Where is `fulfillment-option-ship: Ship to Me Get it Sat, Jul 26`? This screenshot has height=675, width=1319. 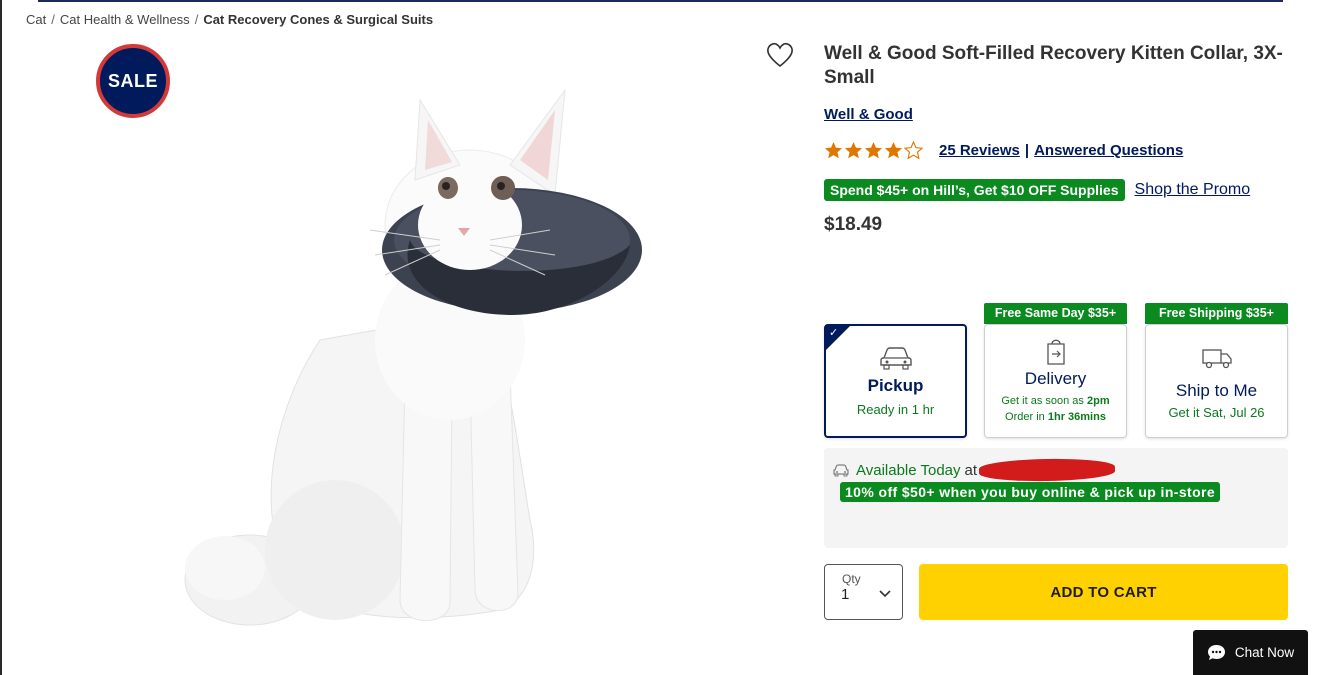
fulfillment-option-ship: Ship to Me Get it Sat, Jul 26 is located at coordinates (1216, 381).